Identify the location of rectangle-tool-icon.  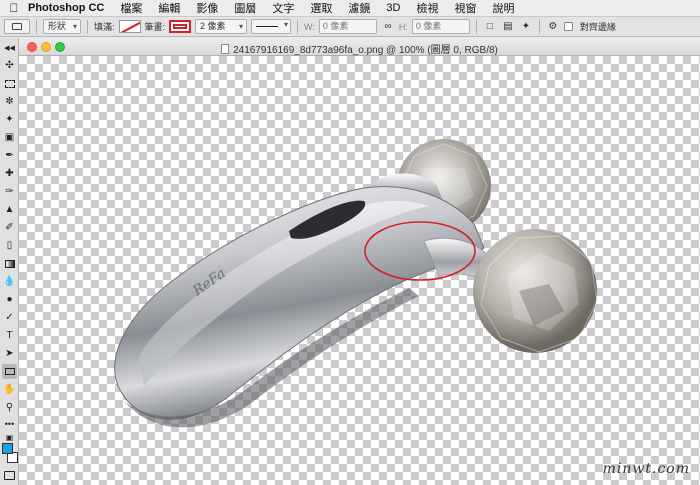
(17, 26).